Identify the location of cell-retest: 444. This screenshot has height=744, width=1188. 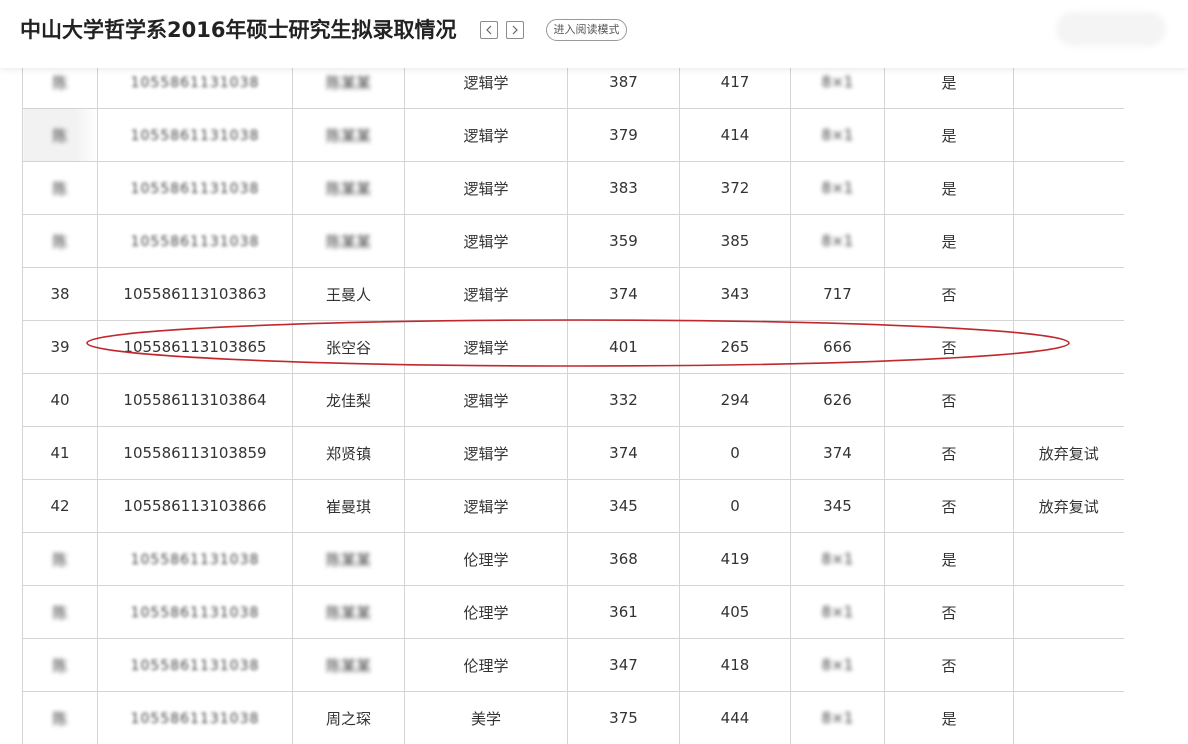
(735, 717).